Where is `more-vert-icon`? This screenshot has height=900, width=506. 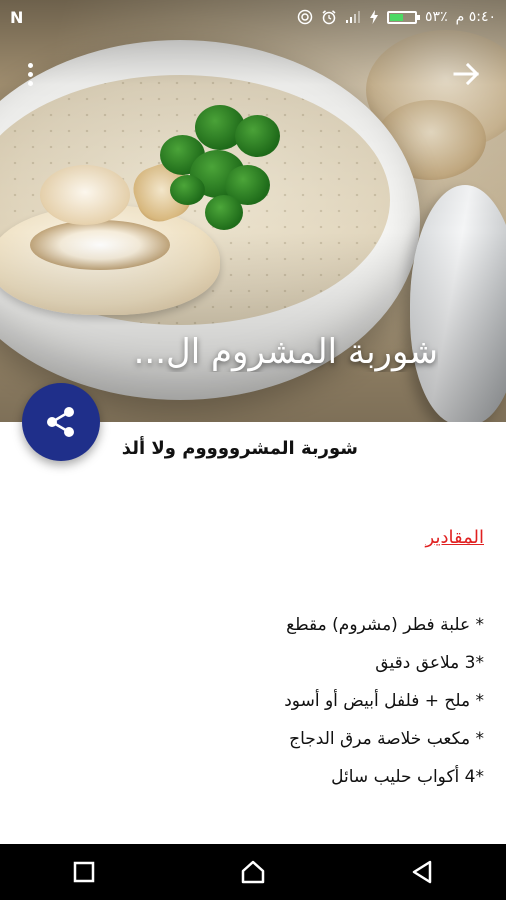
more-vert-icon is located at coordinates (30, 74).